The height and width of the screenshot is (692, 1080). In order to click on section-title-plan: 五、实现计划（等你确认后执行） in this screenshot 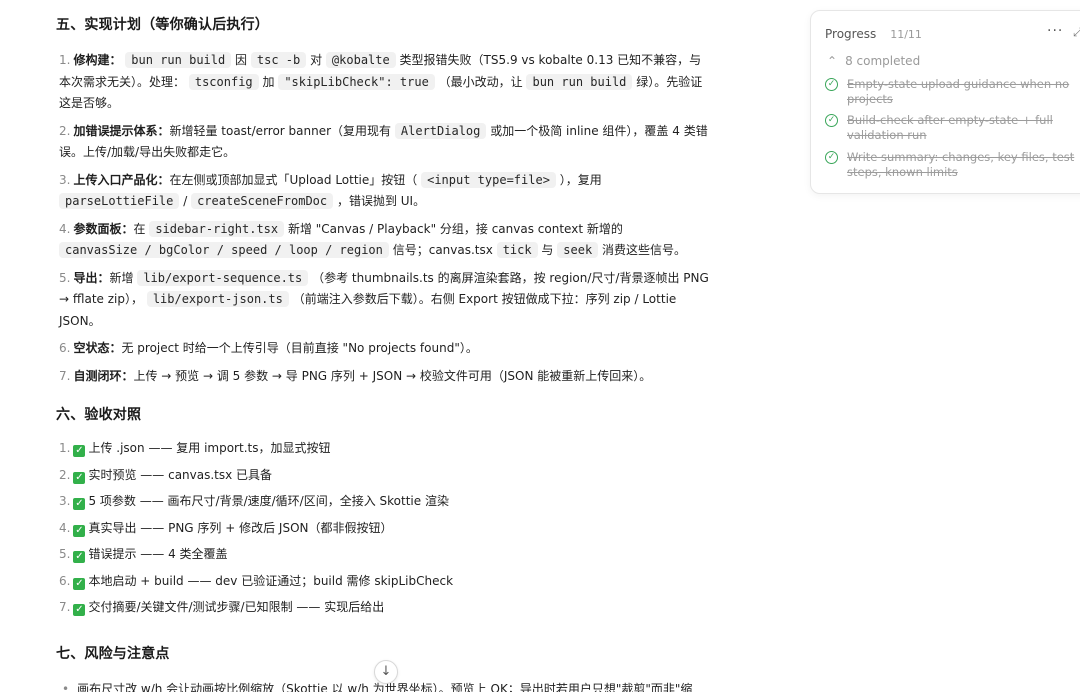, I will do `click(162, 25)`.